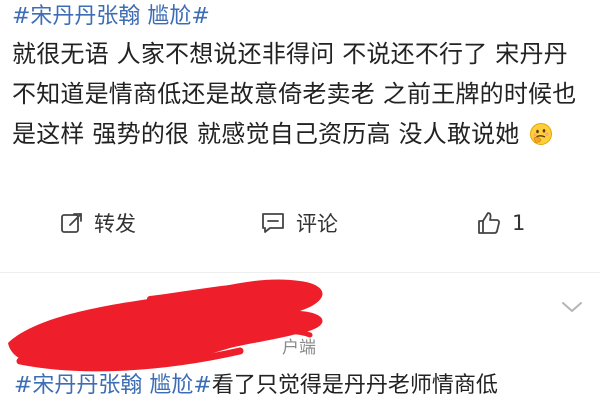 Image resolution: width=600 pixels, height=406 pixels. What do you see at coordinates (113, 385) in the screenshot?
I see `next-post-hashtag-link: #宋丹丹张翰 尴尬#` at bounding box center [113, 385].